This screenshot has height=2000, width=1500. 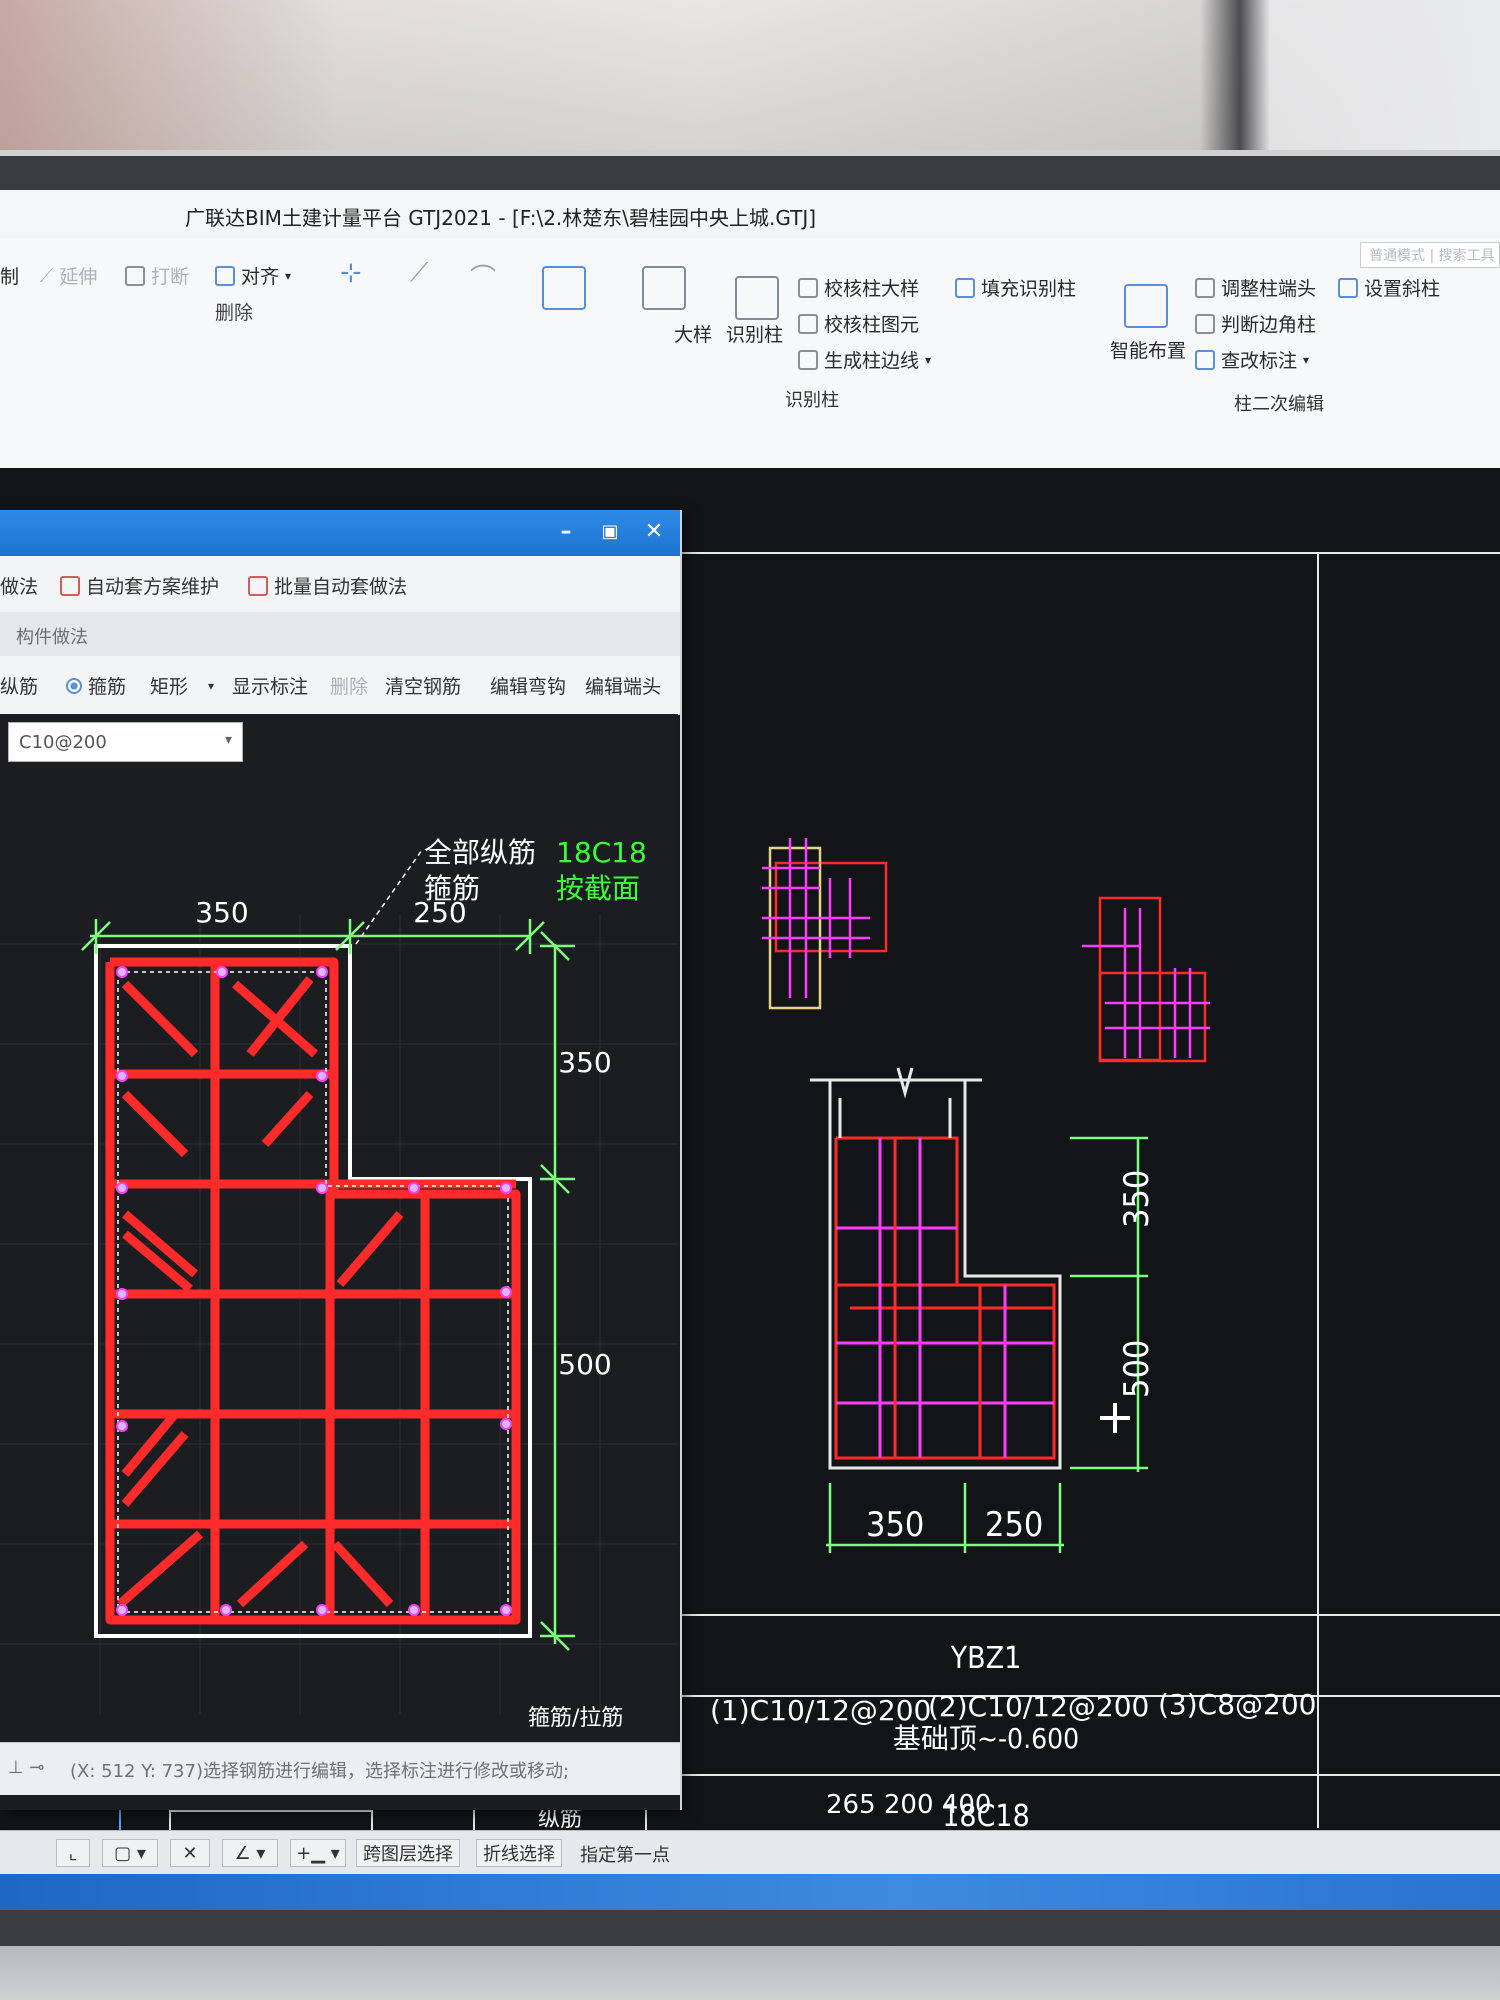 I want to click on ortho-icon: ⌞, so click(x=73, y=1853).